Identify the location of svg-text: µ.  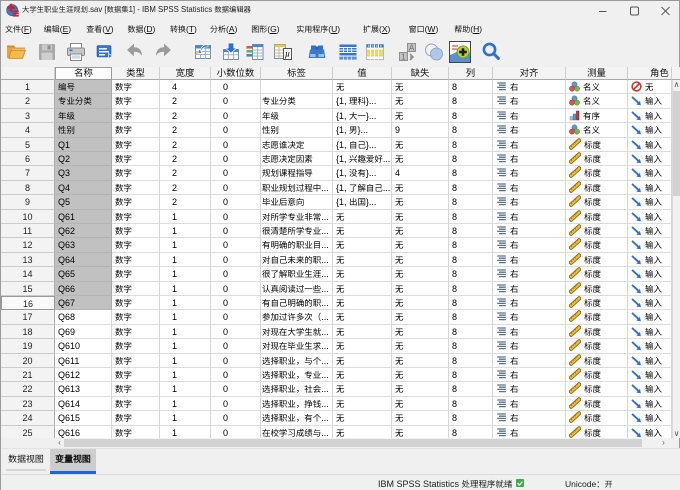
(287, 54).